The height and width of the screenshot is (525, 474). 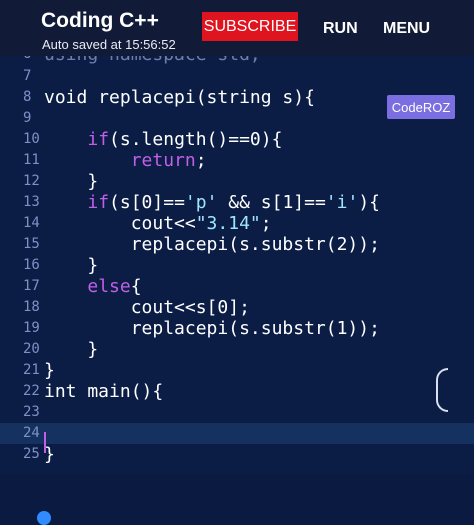 I want to click on line-number: 22, so click(x=31, y=391).